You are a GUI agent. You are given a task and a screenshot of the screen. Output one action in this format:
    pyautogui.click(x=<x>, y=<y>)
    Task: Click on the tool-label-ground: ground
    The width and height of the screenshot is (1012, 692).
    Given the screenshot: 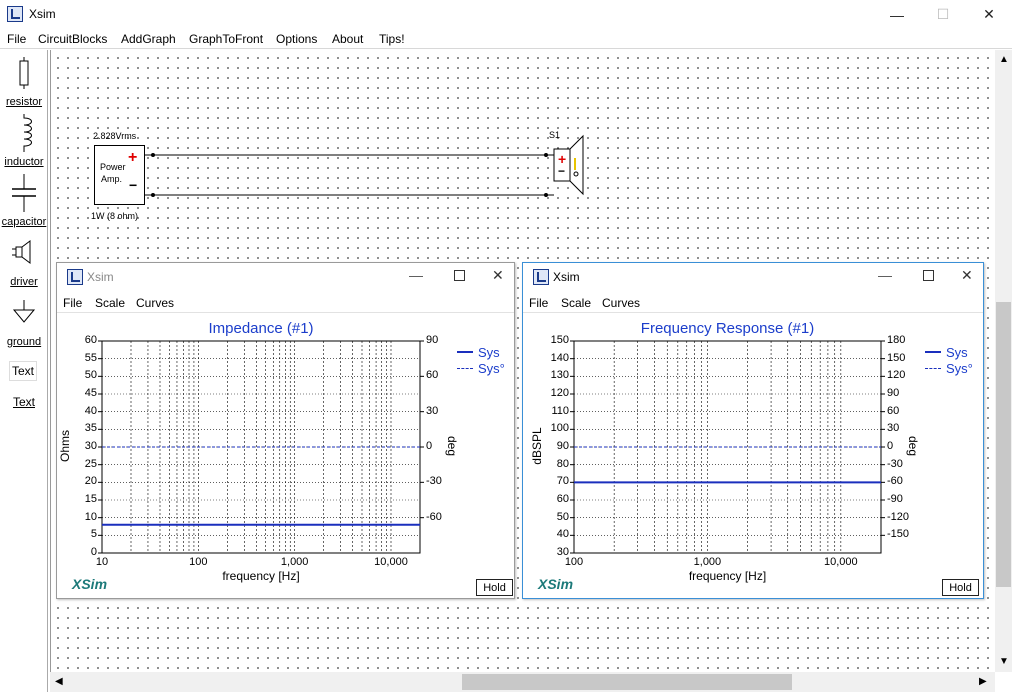 What is the action you would take?
    pyautogui.click(x=24, y=342)
    